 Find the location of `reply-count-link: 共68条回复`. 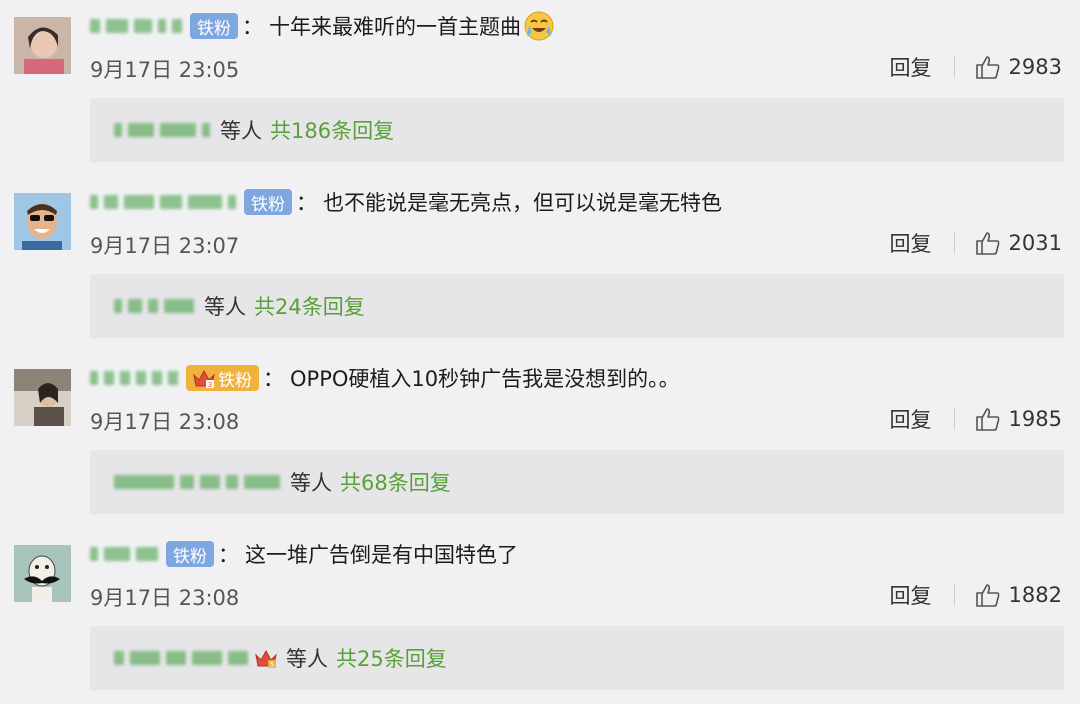

reply-count-link: 共68条回复 is located at coordinates (395, 482).